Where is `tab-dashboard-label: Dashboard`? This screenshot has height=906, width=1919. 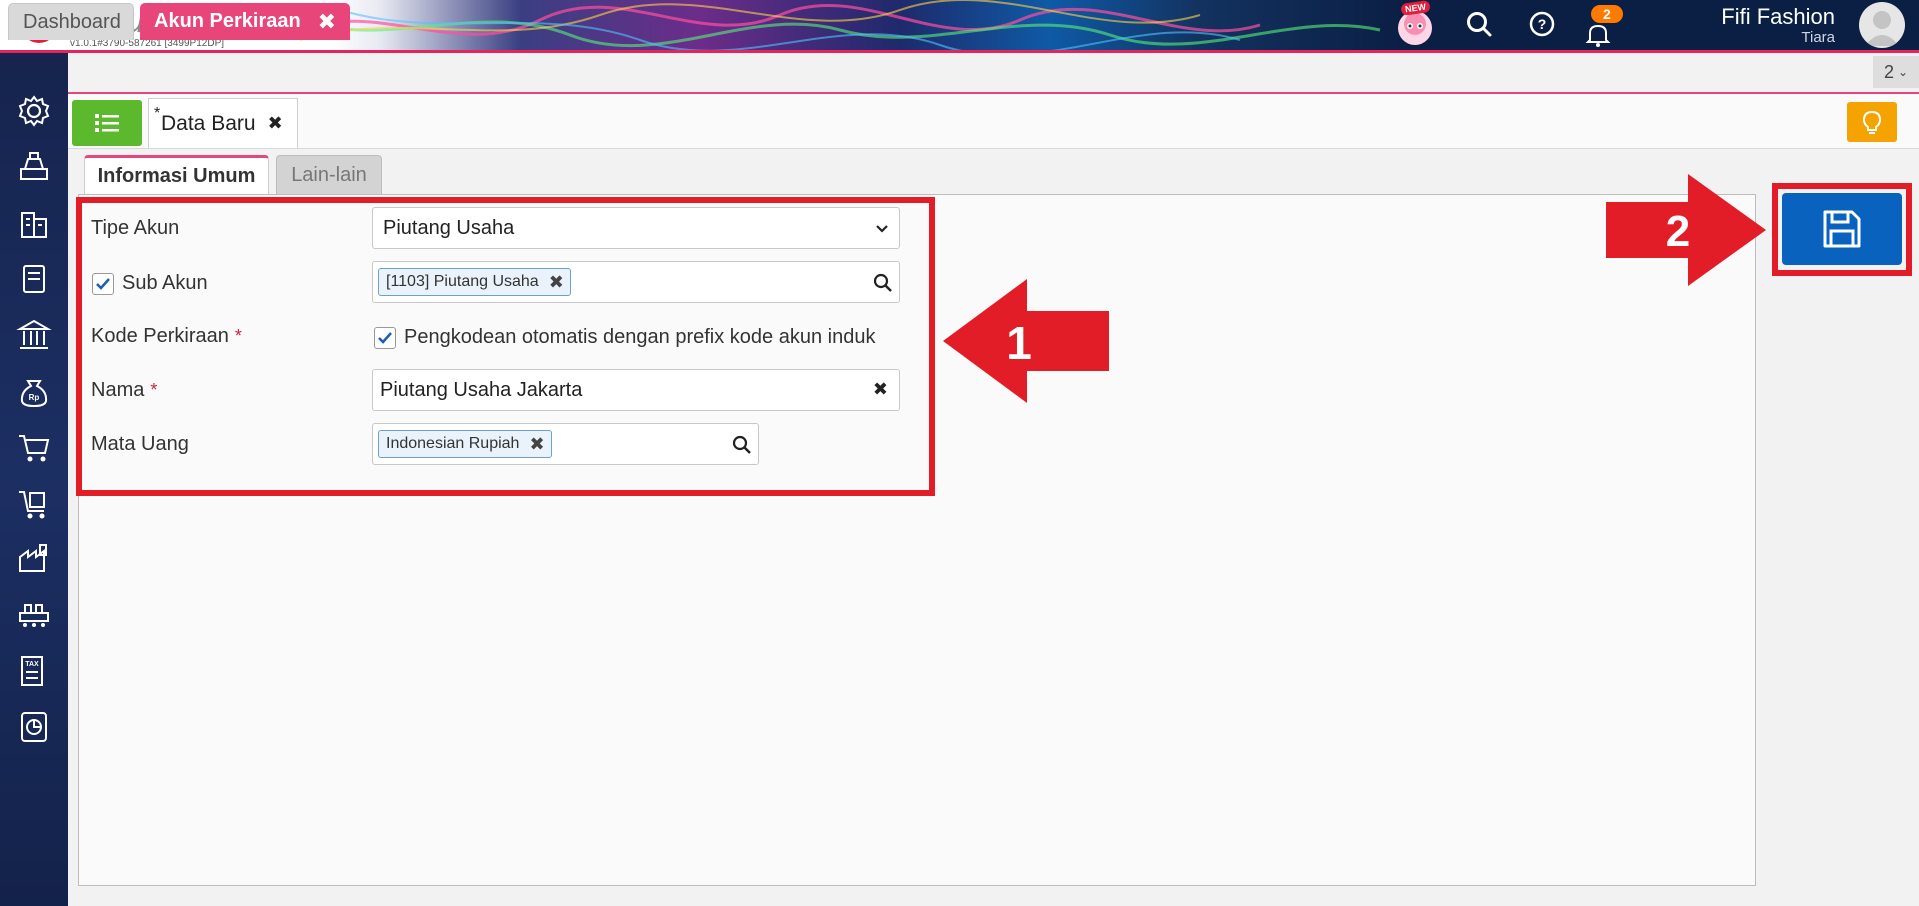
tab-dashboard-label: Dashboard is located at coordinates (72, 21).